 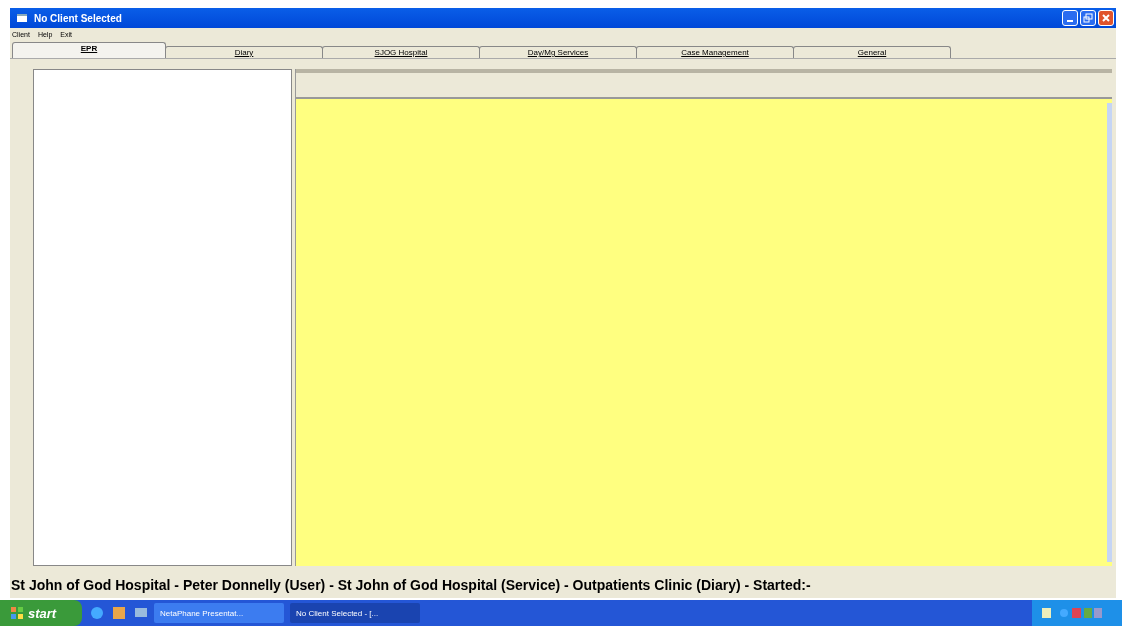 I want to click on windows-logo-icon, so click(x=17, y=613).